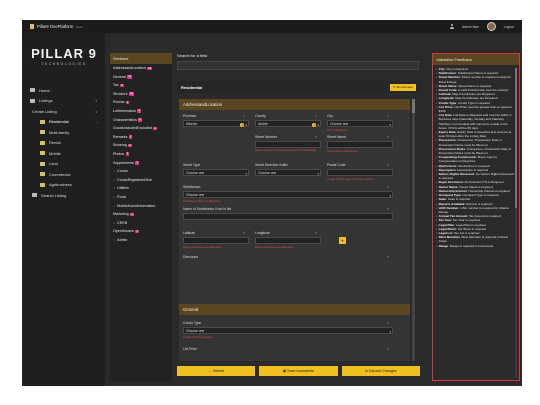 This screenshot has width=540, height=405. Describe the element at coordinates (63, 132) in the screenshot. I see `nav-multi-family: Multi-family` at that location.